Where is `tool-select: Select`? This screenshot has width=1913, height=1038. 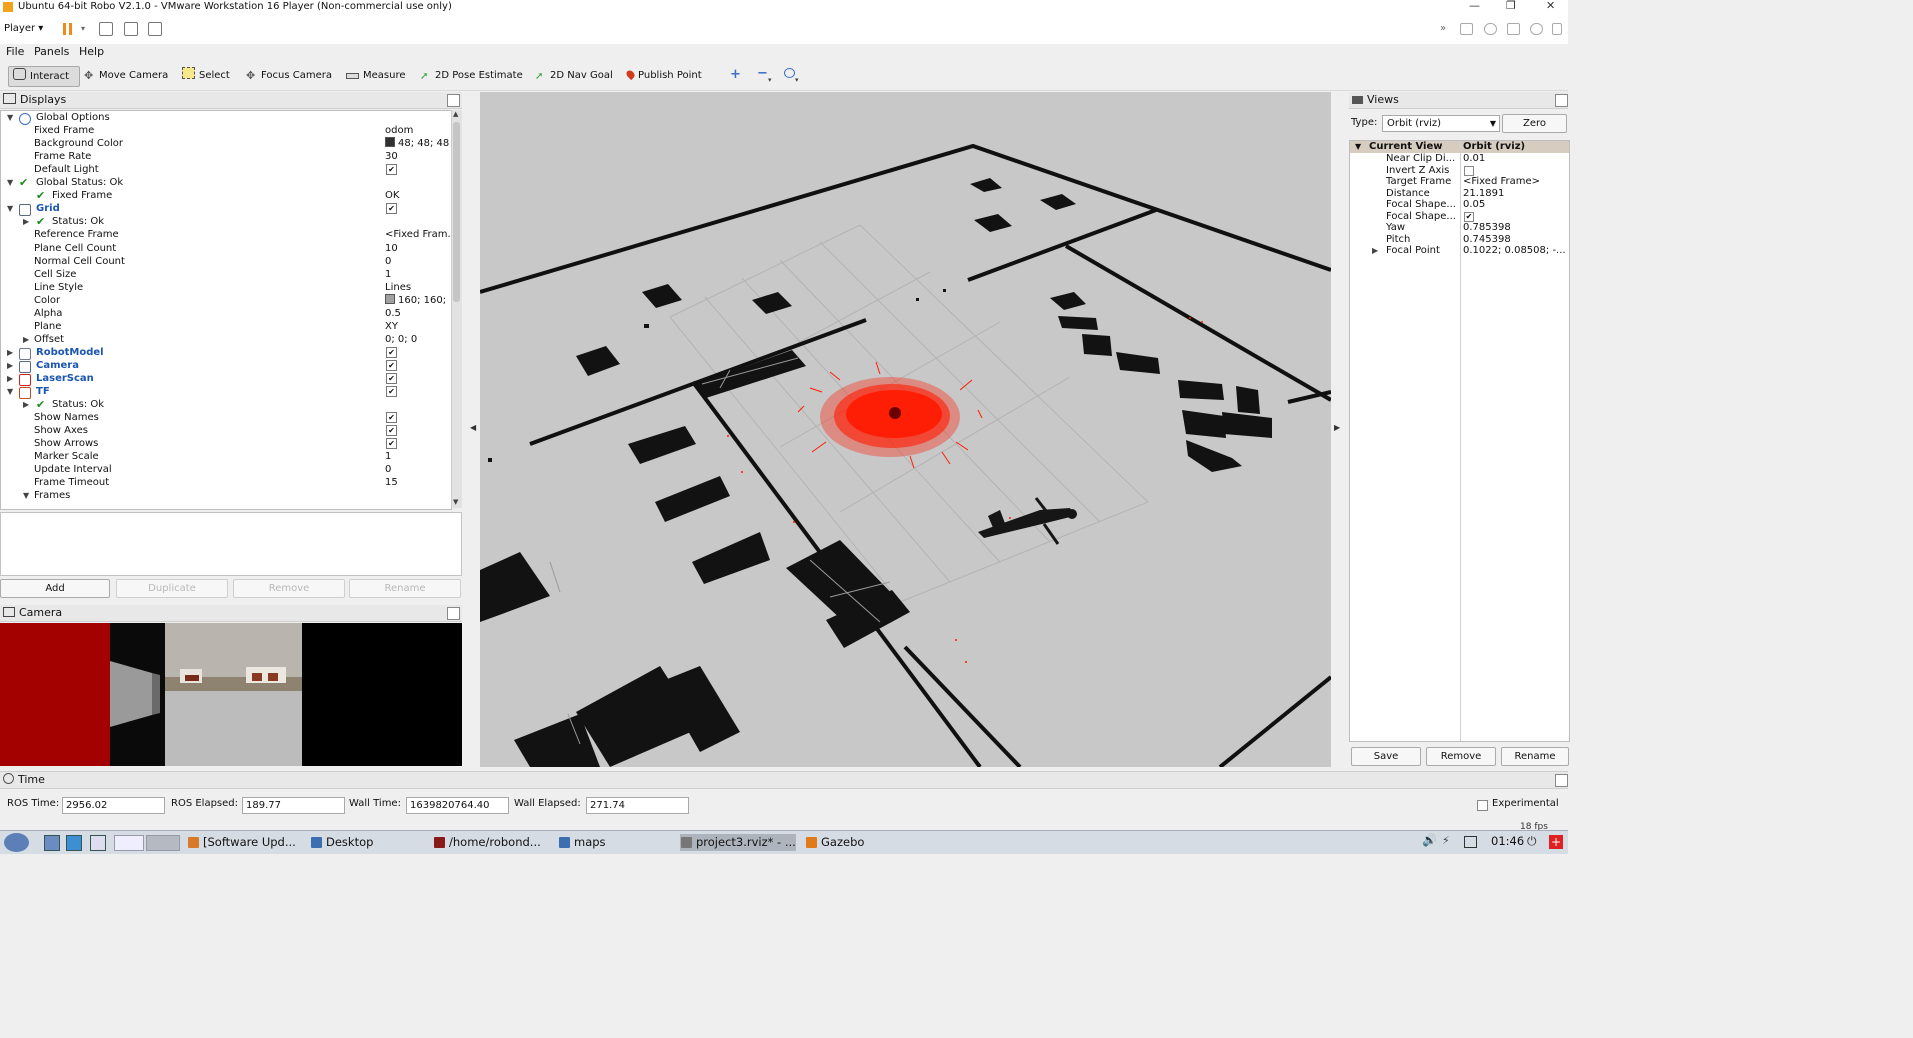 tool-select: Select is located at coordinates (208, 75).